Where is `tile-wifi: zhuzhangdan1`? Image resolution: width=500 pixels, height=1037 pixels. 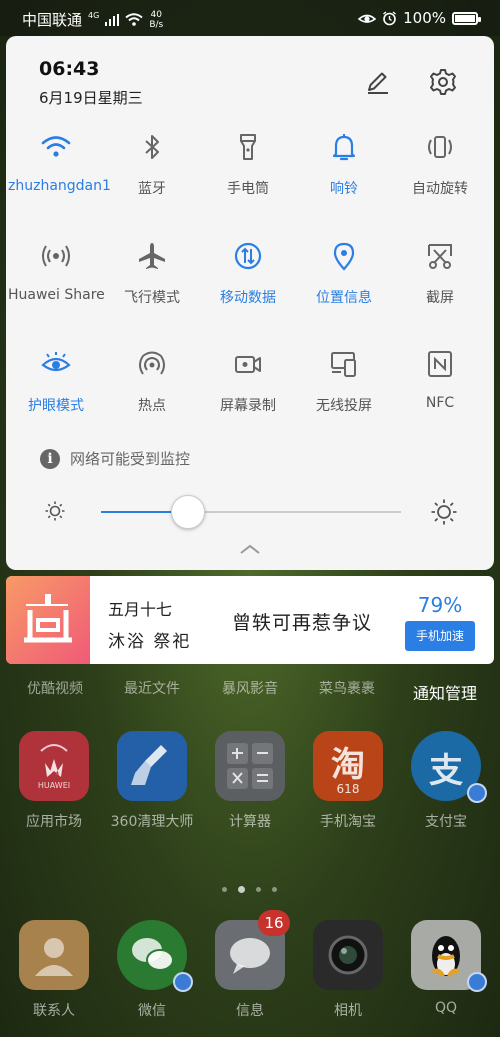
tile-wifi: zhuzhangdan1 is located at coordinates (59, 177).